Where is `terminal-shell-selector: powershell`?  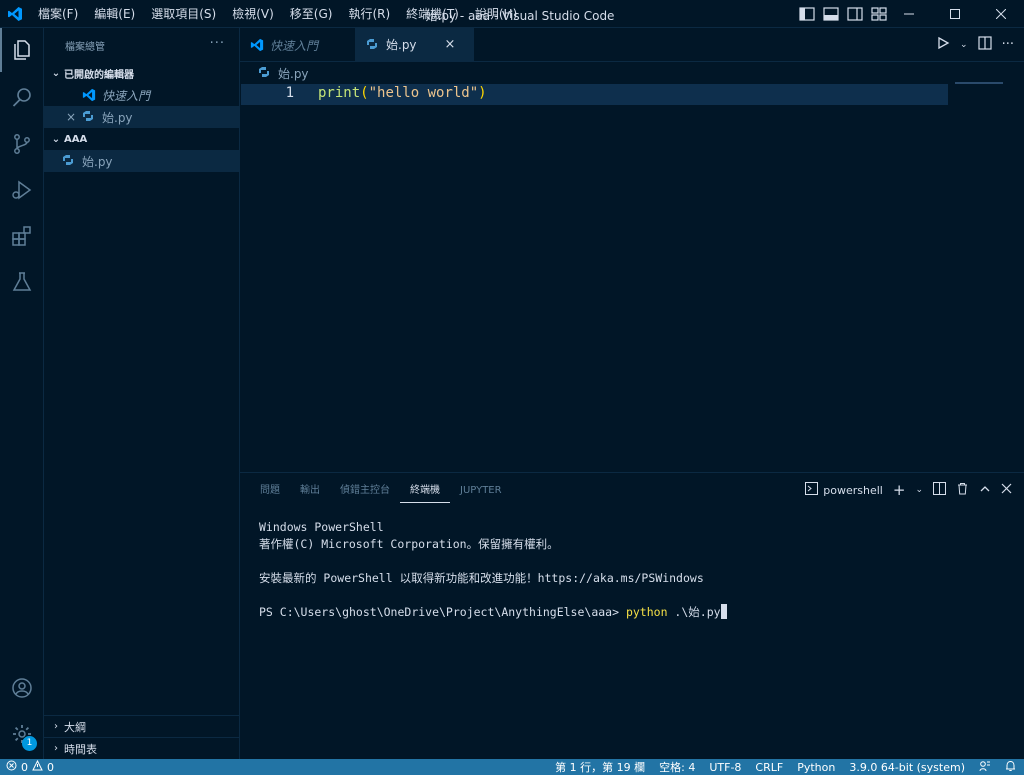
terminal-shell-selector: powershell is located at coordinates (844, 490).